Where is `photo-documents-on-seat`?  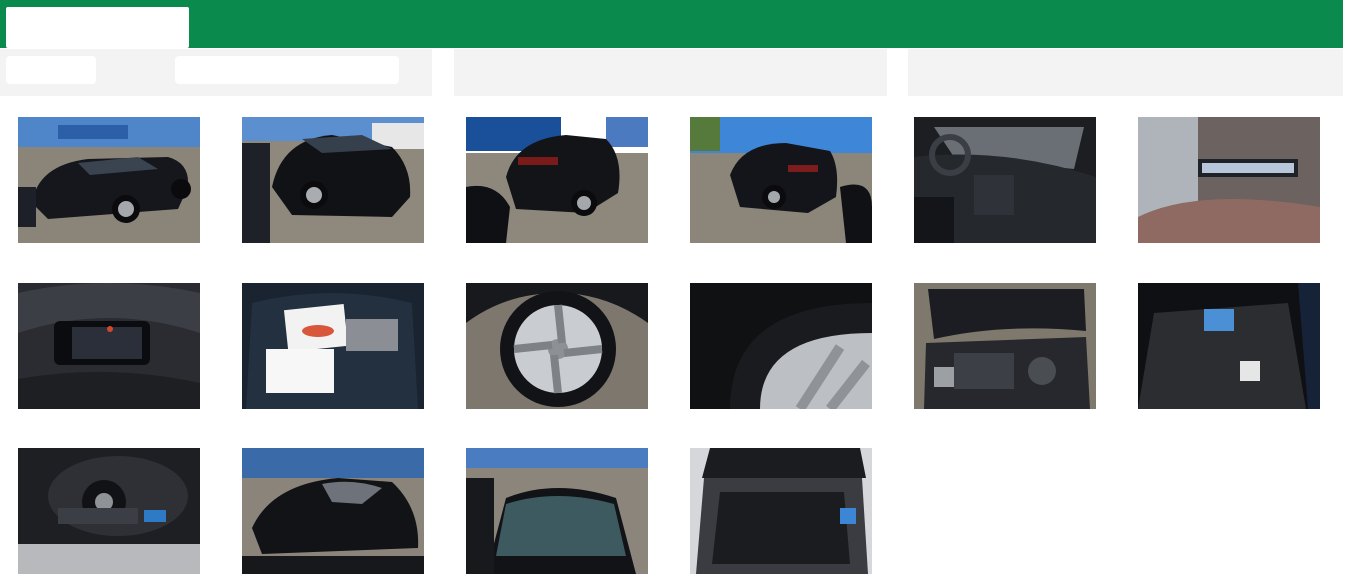
photo-documents-on-seat is located at coordinates (333, 346).